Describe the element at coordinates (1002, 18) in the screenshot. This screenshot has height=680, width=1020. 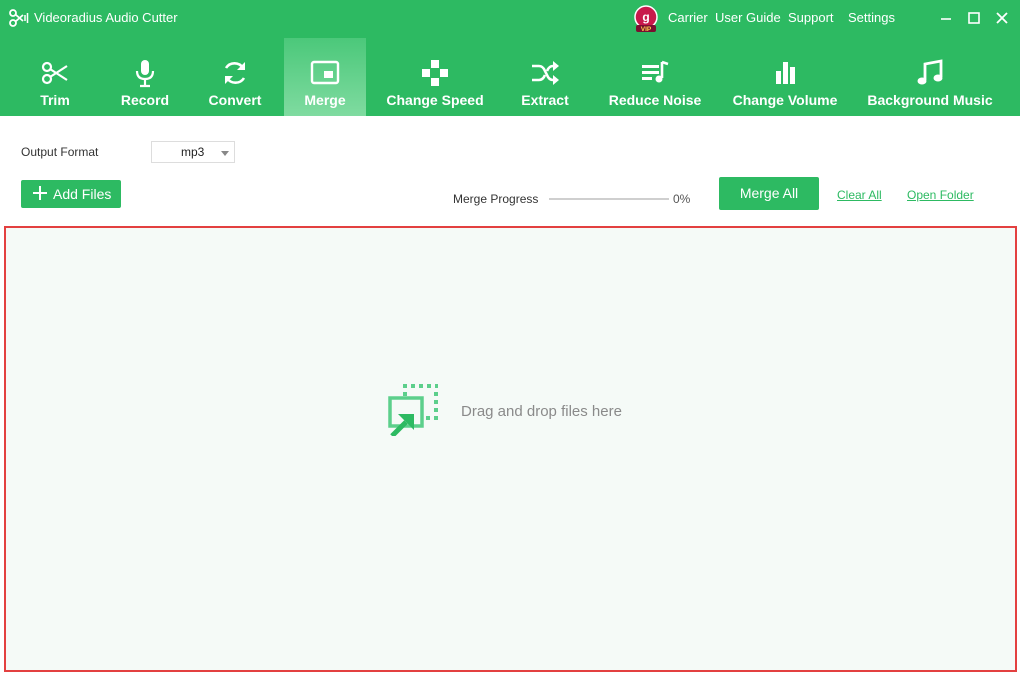
I see `close-icon` at that location.